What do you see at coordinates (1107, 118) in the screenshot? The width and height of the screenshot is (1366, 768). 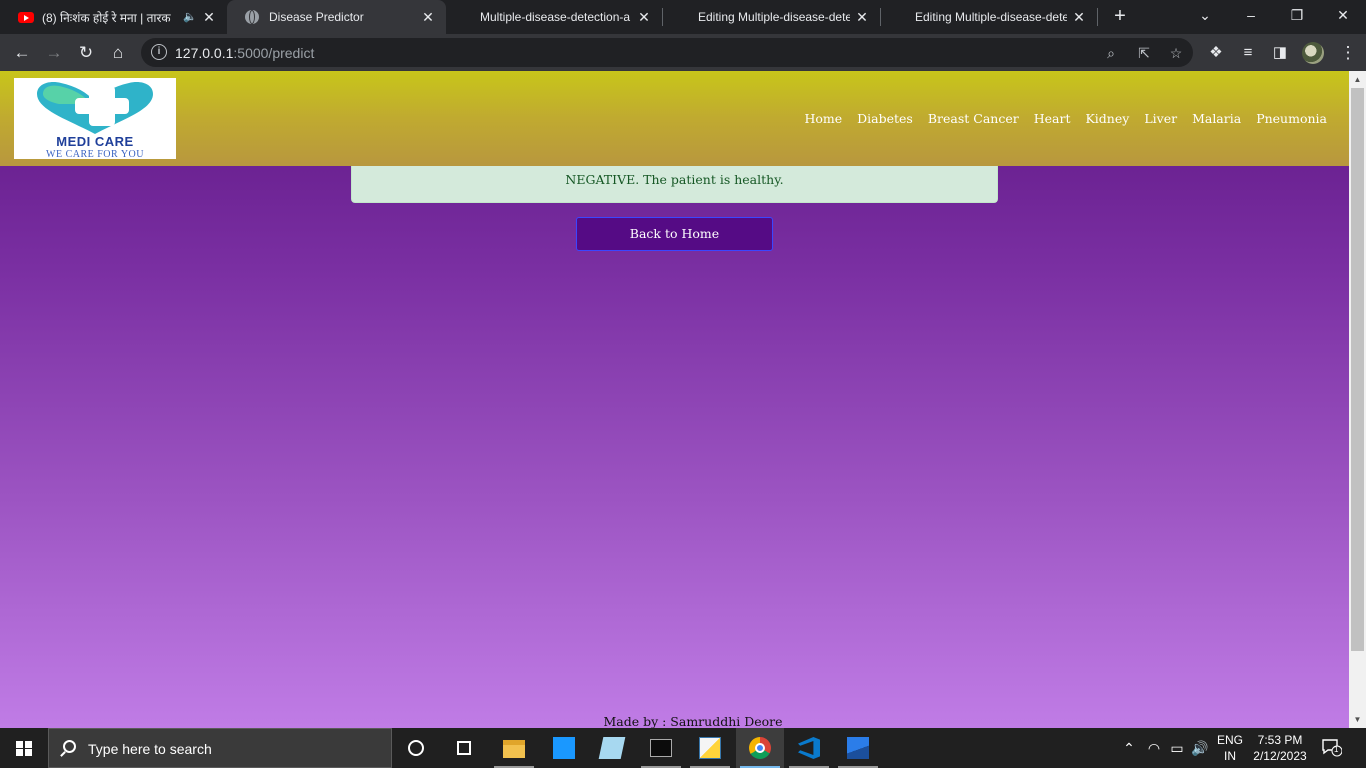 I see `nav-kidney: Kidney` at bounding box center [1107, 118].